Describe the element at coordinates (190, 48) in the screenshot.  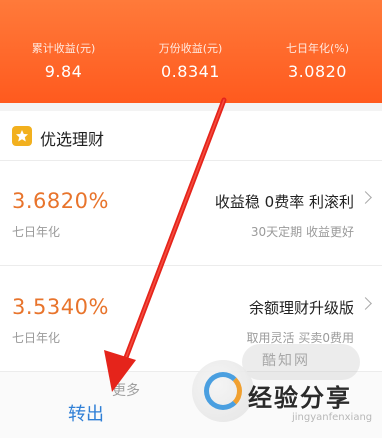
I see `stat-label: 万份收益(元)` at that location.